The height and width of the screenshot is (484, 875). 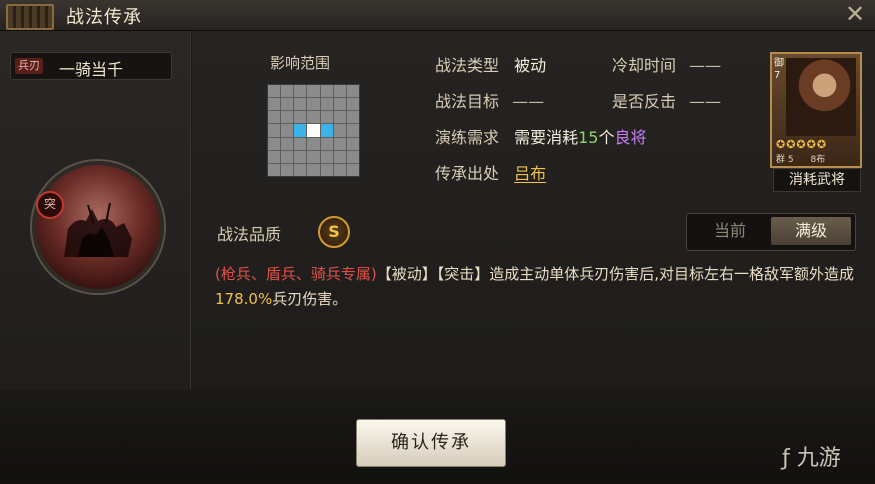 I want to click on level-tabs: 当前 满级, so click(x=771, y=232).